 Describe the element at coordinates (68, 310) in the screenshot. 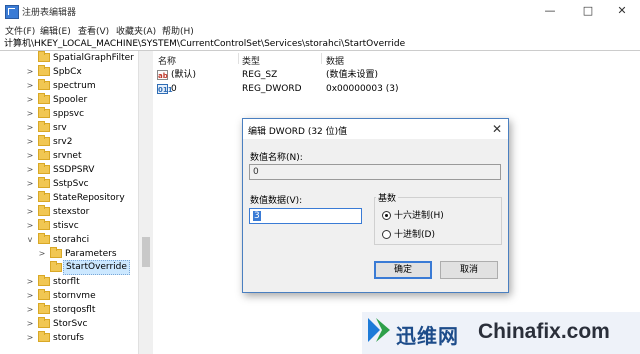

I see `tree-item-storqosflt: > storqosflt` at that location.